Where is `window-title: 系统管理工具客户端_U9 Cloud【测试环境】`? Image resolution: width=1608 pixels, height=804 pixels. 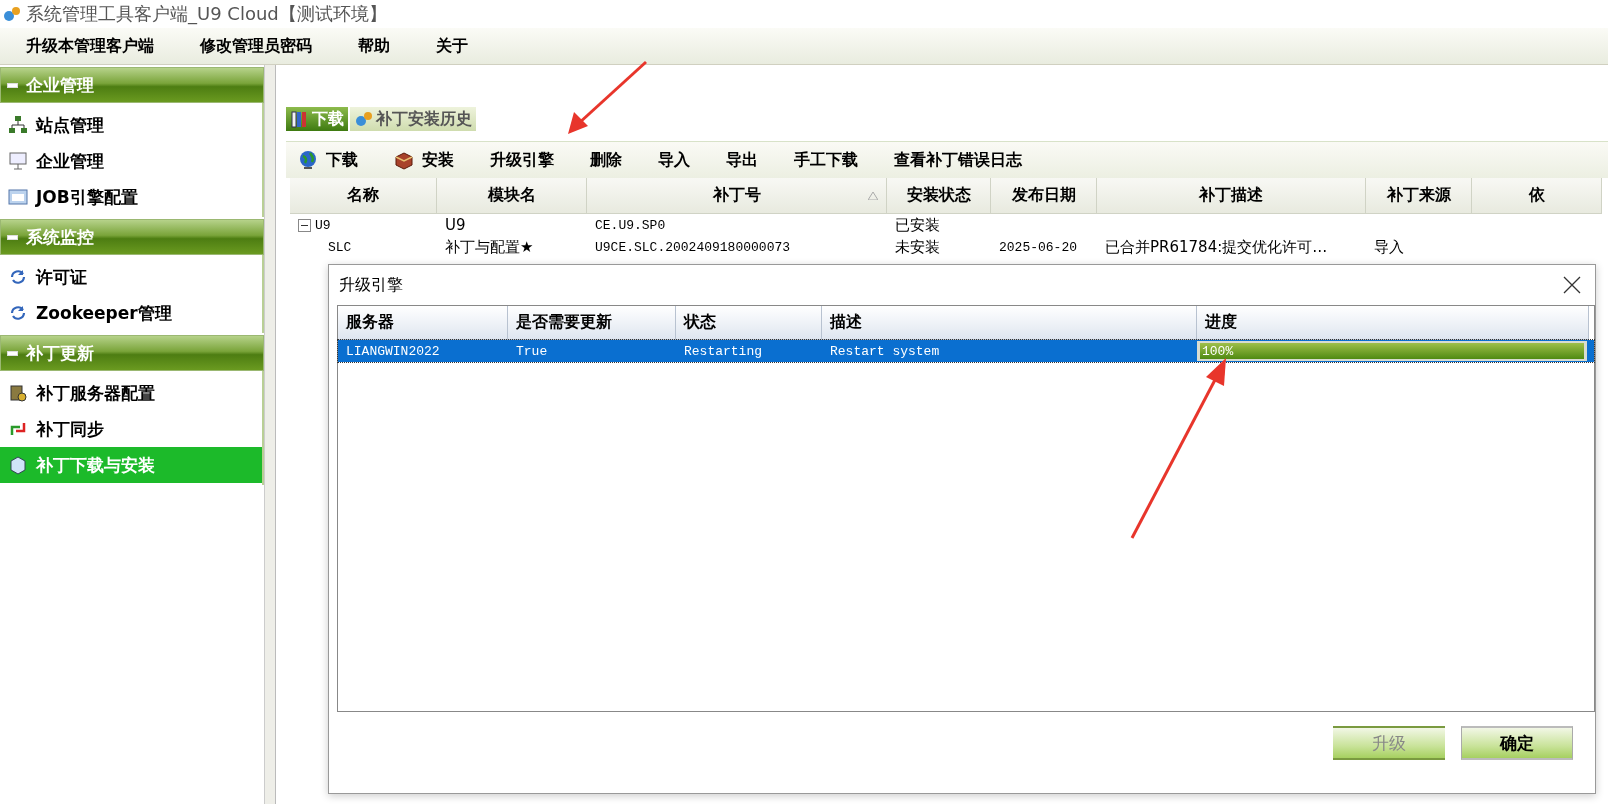
window-title: 系统管理工具客户端_U9 Cloud【测试环境】 is located at coordinates (206, 14).